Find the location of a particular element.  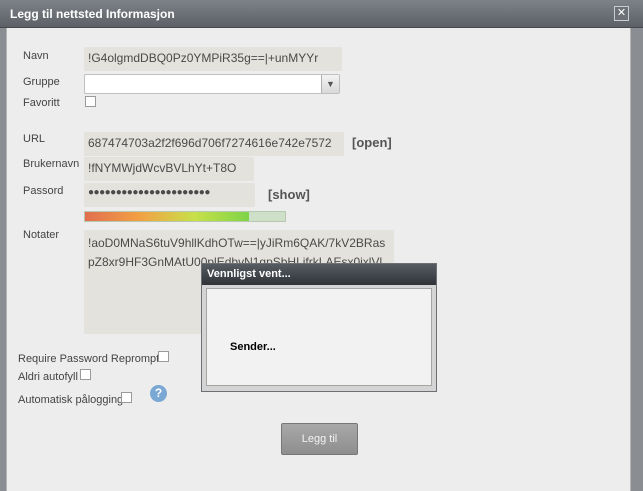

close-icon: ✕ is located at coordinates (621, 13).